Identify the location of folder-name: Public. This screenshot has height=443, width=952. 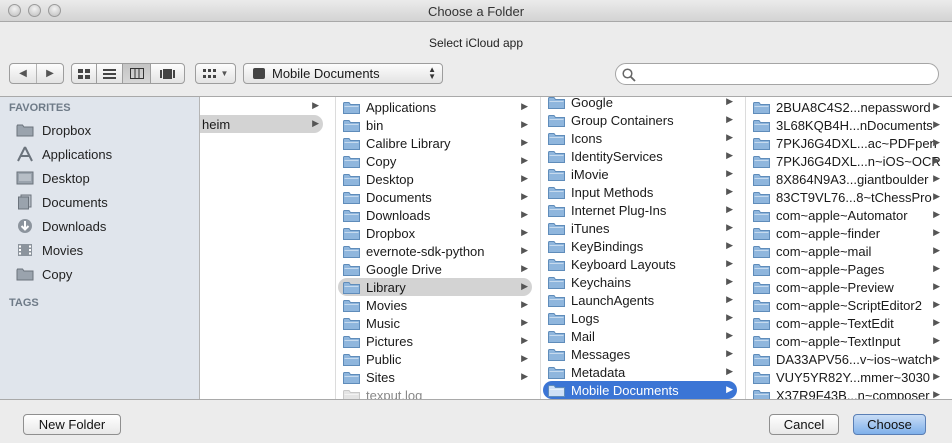
(384, 359).